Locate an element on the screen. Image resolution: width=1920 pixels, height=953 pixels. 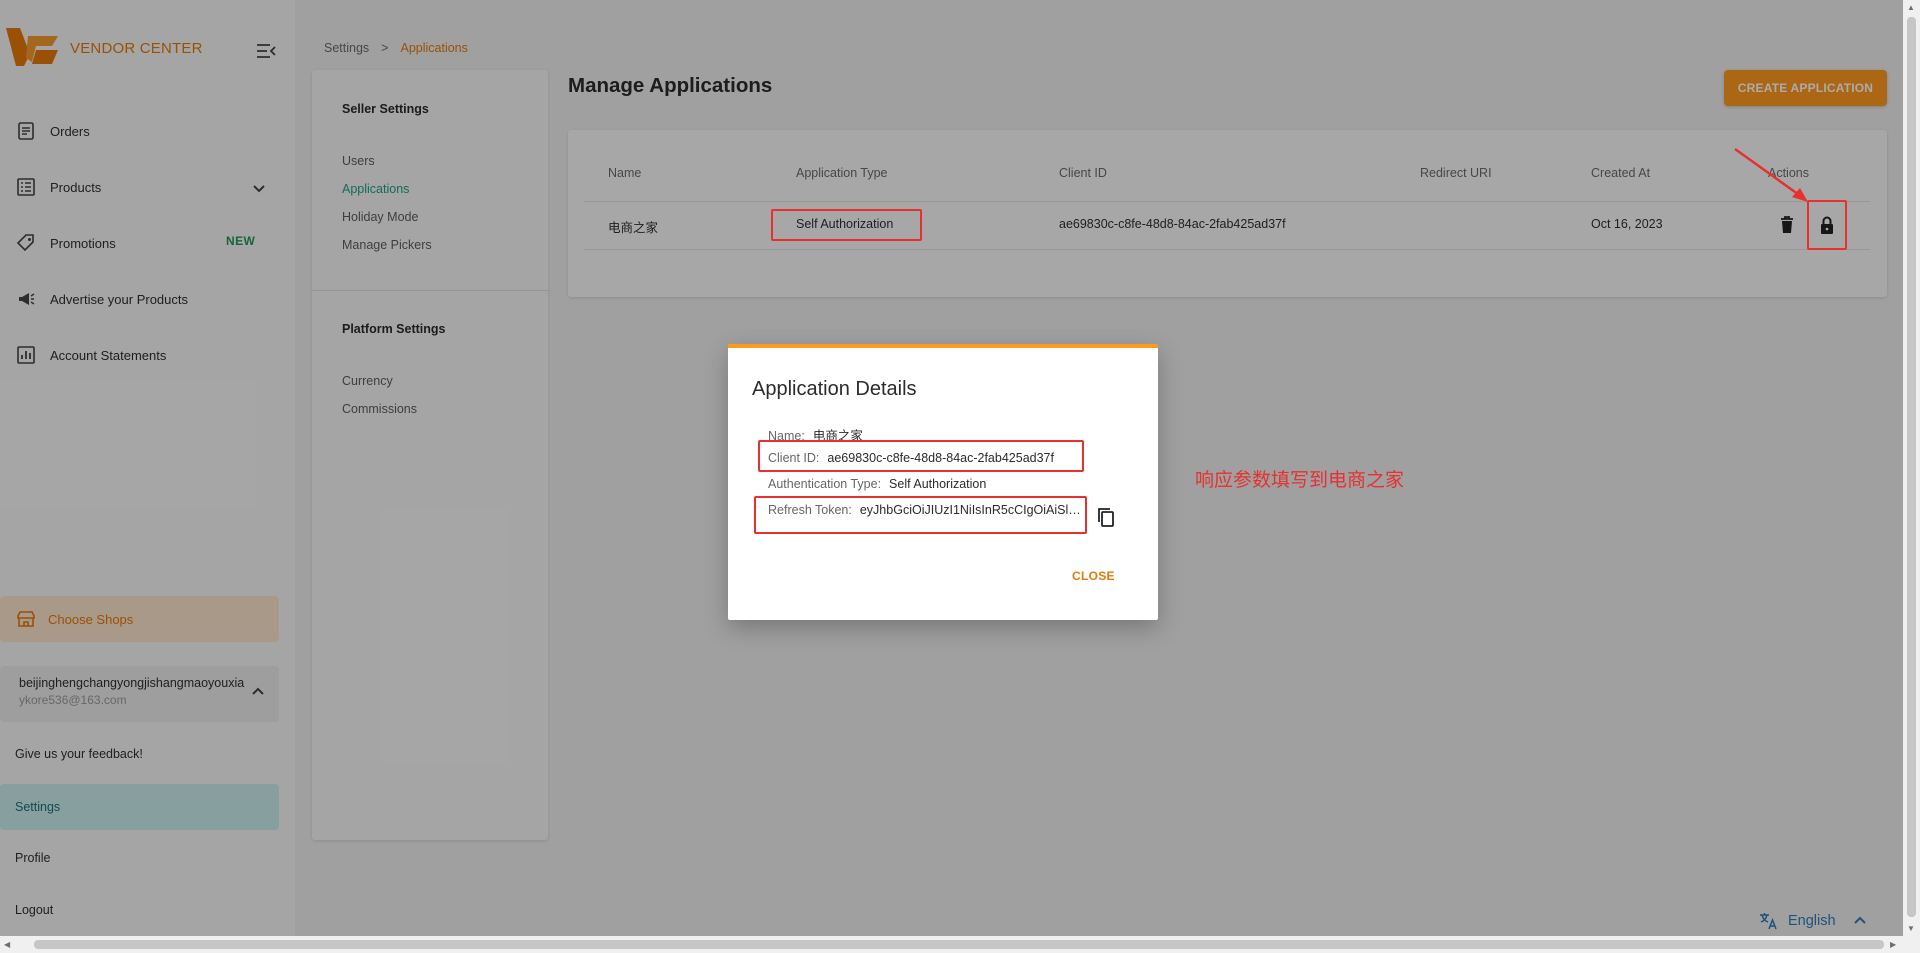
scroll-down-icon: ▼ is located at coordinates (1911, 928).